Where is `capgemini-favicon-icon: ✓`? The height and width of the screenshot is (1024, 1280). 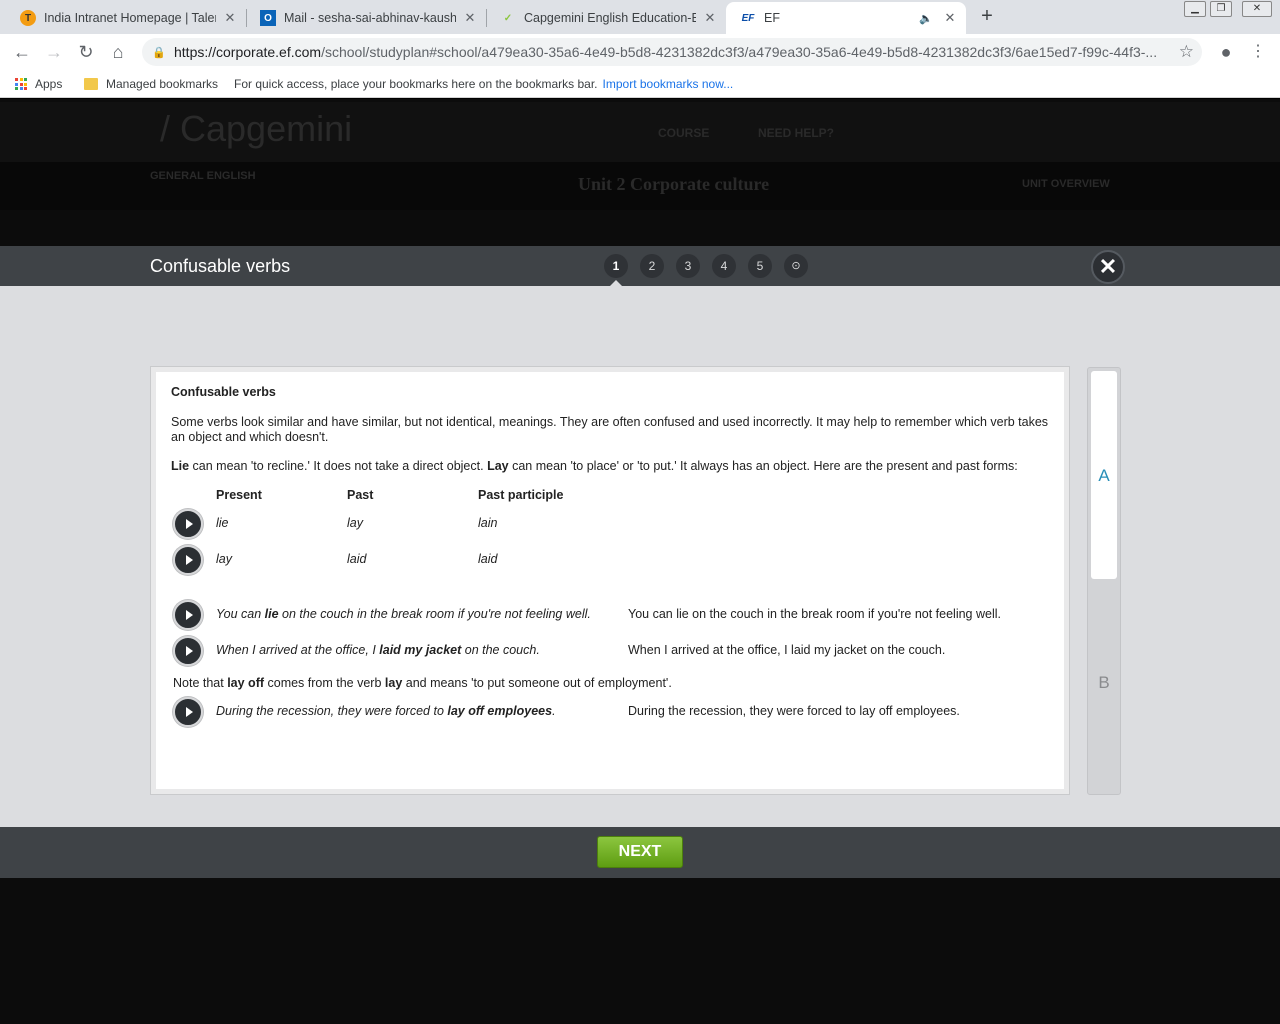
capgemini-favicon-icon: ✓ is located at coordinates (508, 18).